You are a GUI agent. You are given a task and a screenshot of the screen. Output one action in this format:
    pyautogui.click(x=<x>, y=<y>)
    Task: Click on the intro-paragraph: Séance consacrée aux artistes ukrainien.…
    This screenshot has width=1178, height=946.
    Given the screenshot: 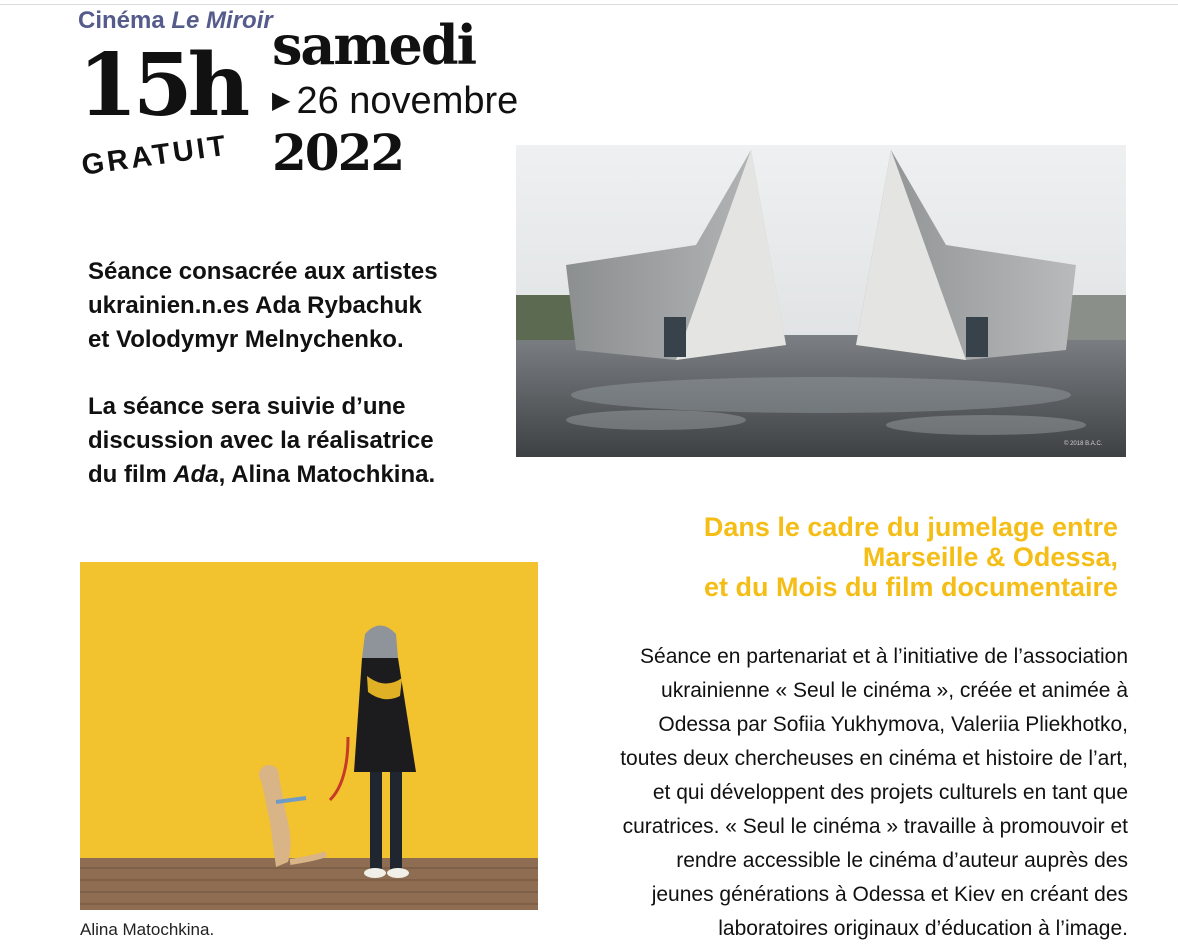 What is the action you would take?
    pyautogui.click(x=308, y=306)
    